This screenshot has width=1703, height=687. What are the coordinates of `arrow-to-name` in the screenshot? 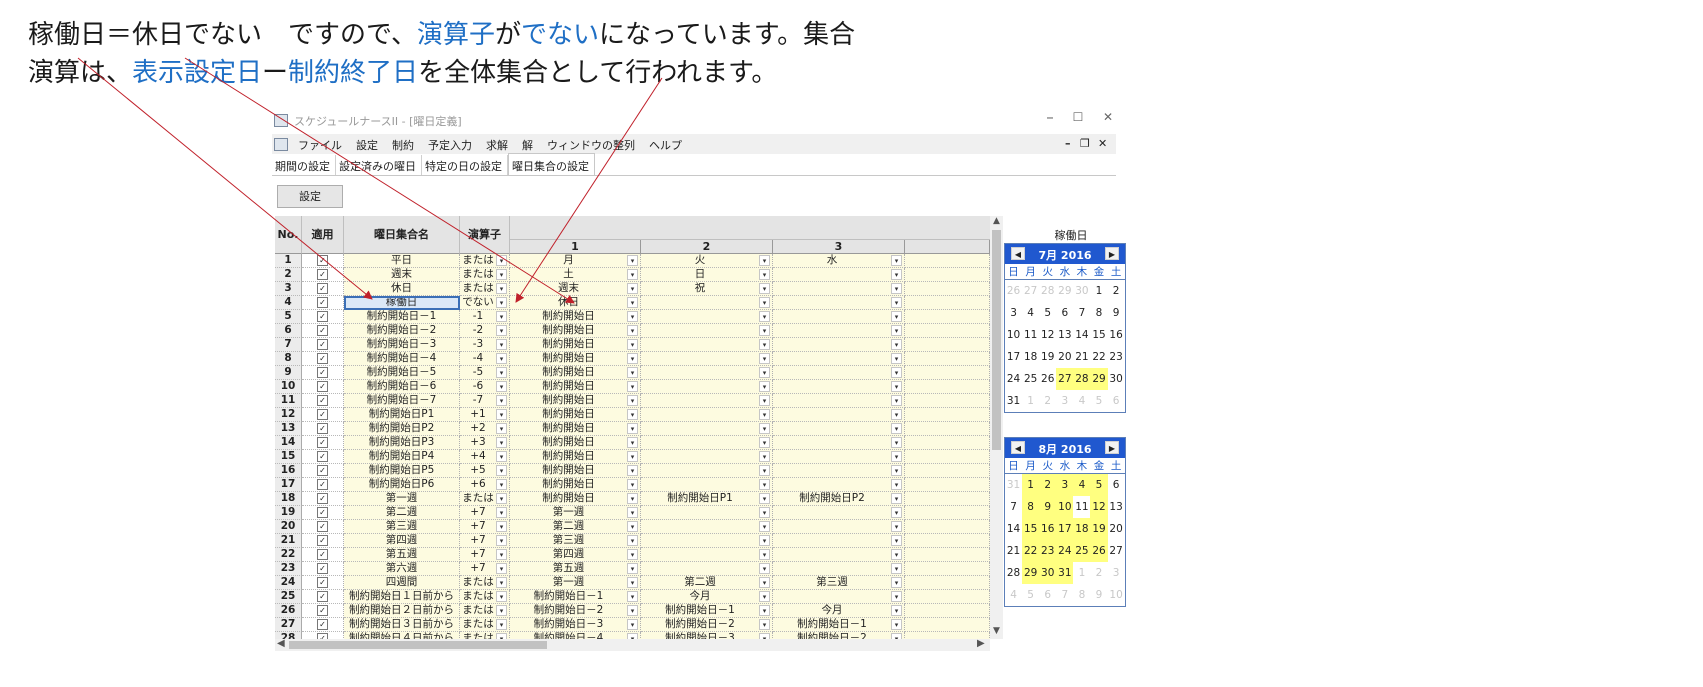 It's located at (225, 178).